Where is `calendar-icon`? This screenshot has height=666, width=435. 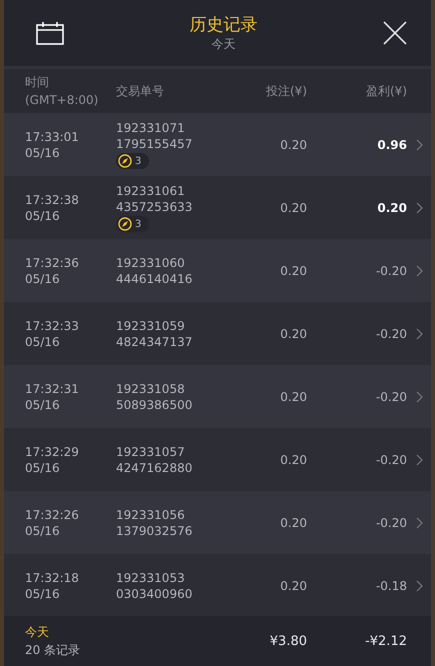
calendar-icon is located at coordinates (50, 33).